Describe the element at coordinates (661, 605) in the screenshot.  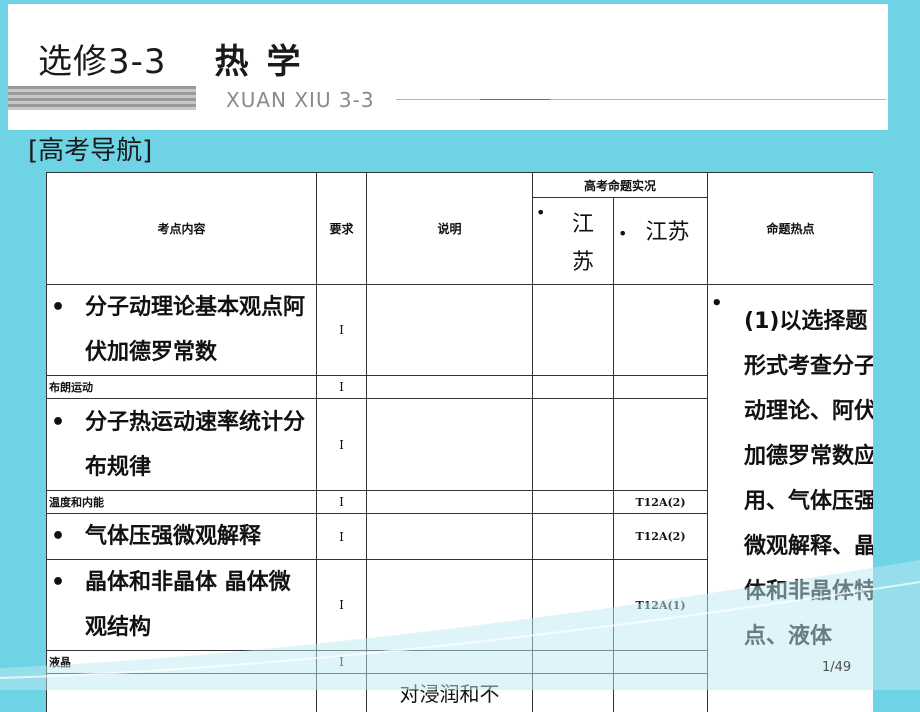
I see `row-code: T12A(1)` at that location.